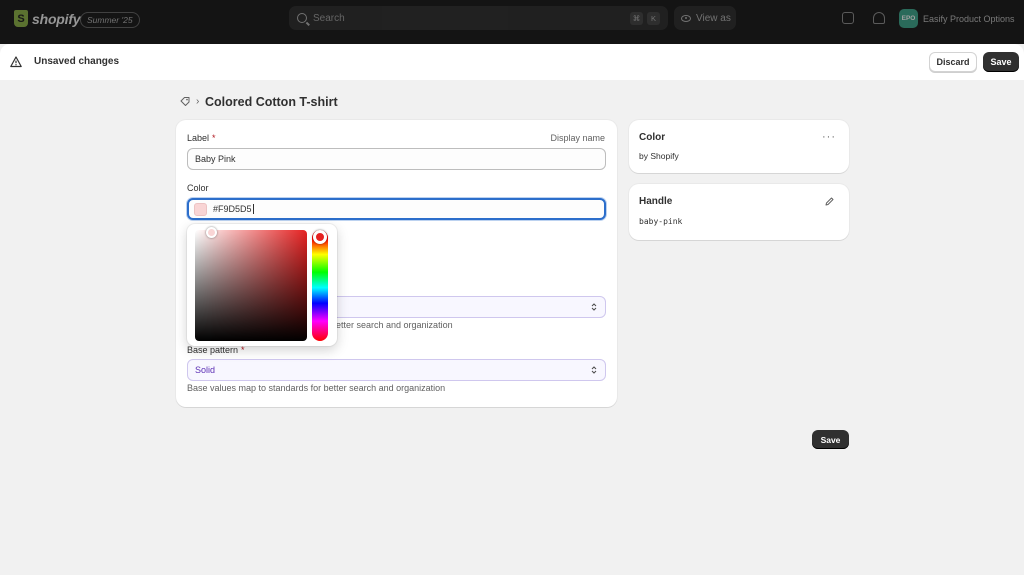  What do you see at coordinates (271, 102) in the screenshot?
I see `page-title: Colored Cotton T-shirt` at bounding box center [271, 102].